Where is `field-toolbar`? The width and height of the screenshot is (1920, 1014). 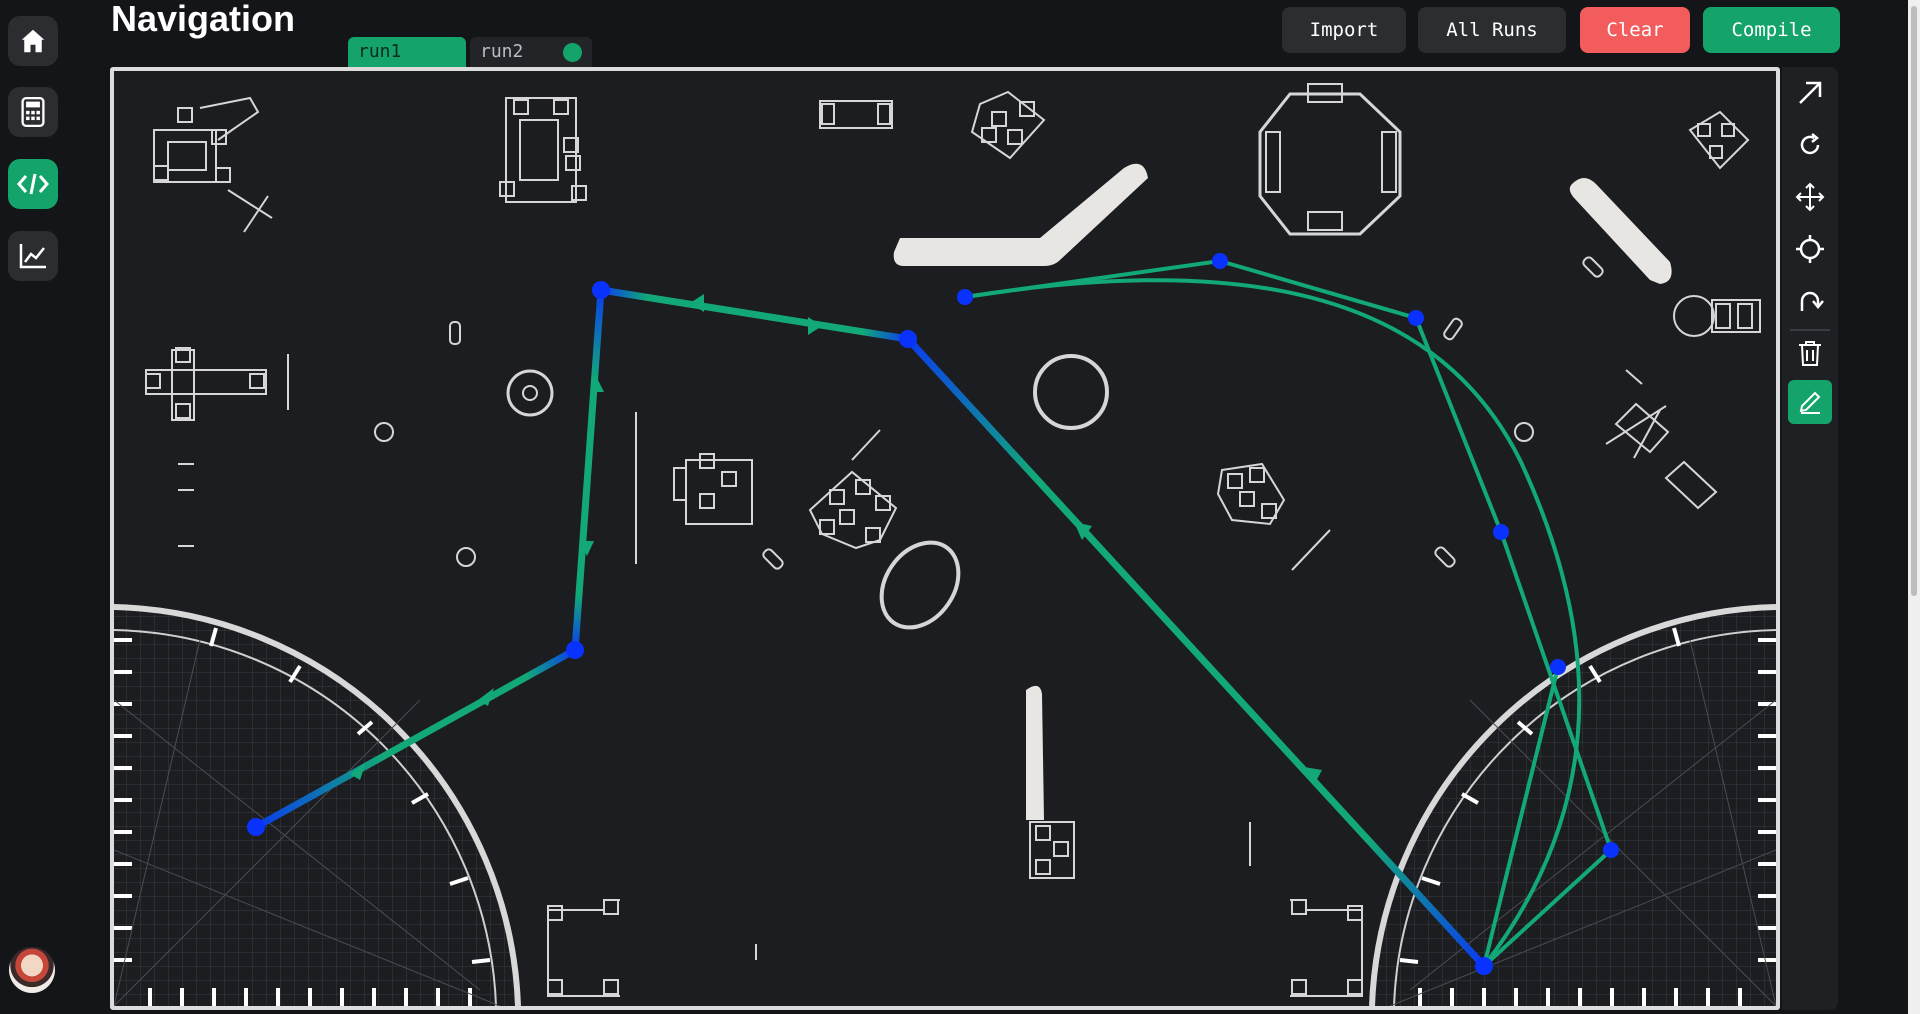
field-toolbar is located at coordinates (1810, 538).